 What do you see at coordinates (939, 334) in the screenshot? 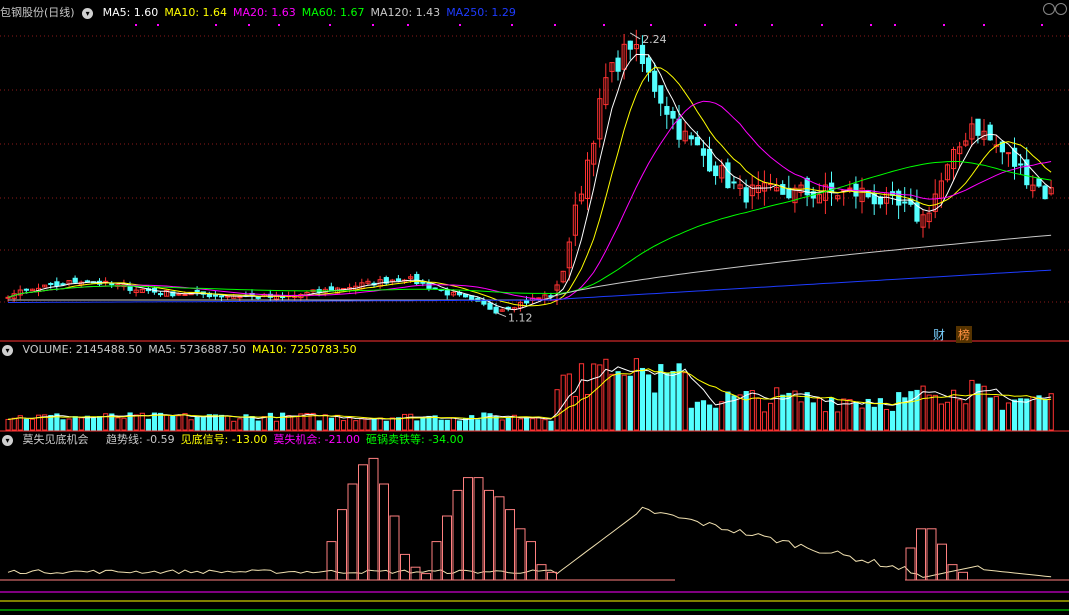
I see `finance-tag: 财` at bounding box center [939, 334].